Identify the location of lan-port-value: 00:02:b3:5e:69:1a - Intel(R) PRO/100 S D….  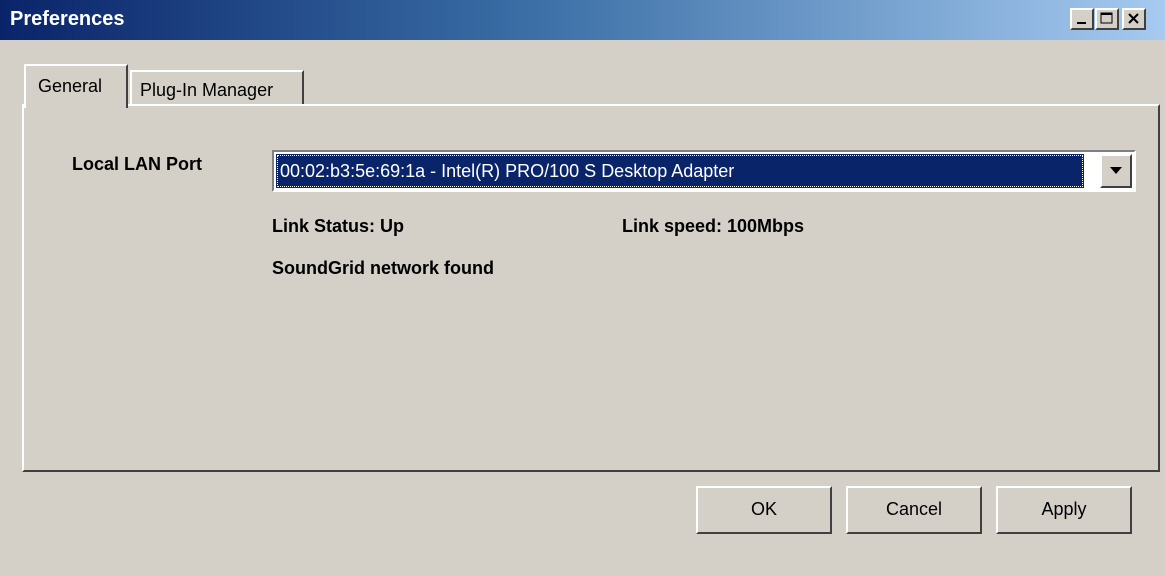
(680, 171).